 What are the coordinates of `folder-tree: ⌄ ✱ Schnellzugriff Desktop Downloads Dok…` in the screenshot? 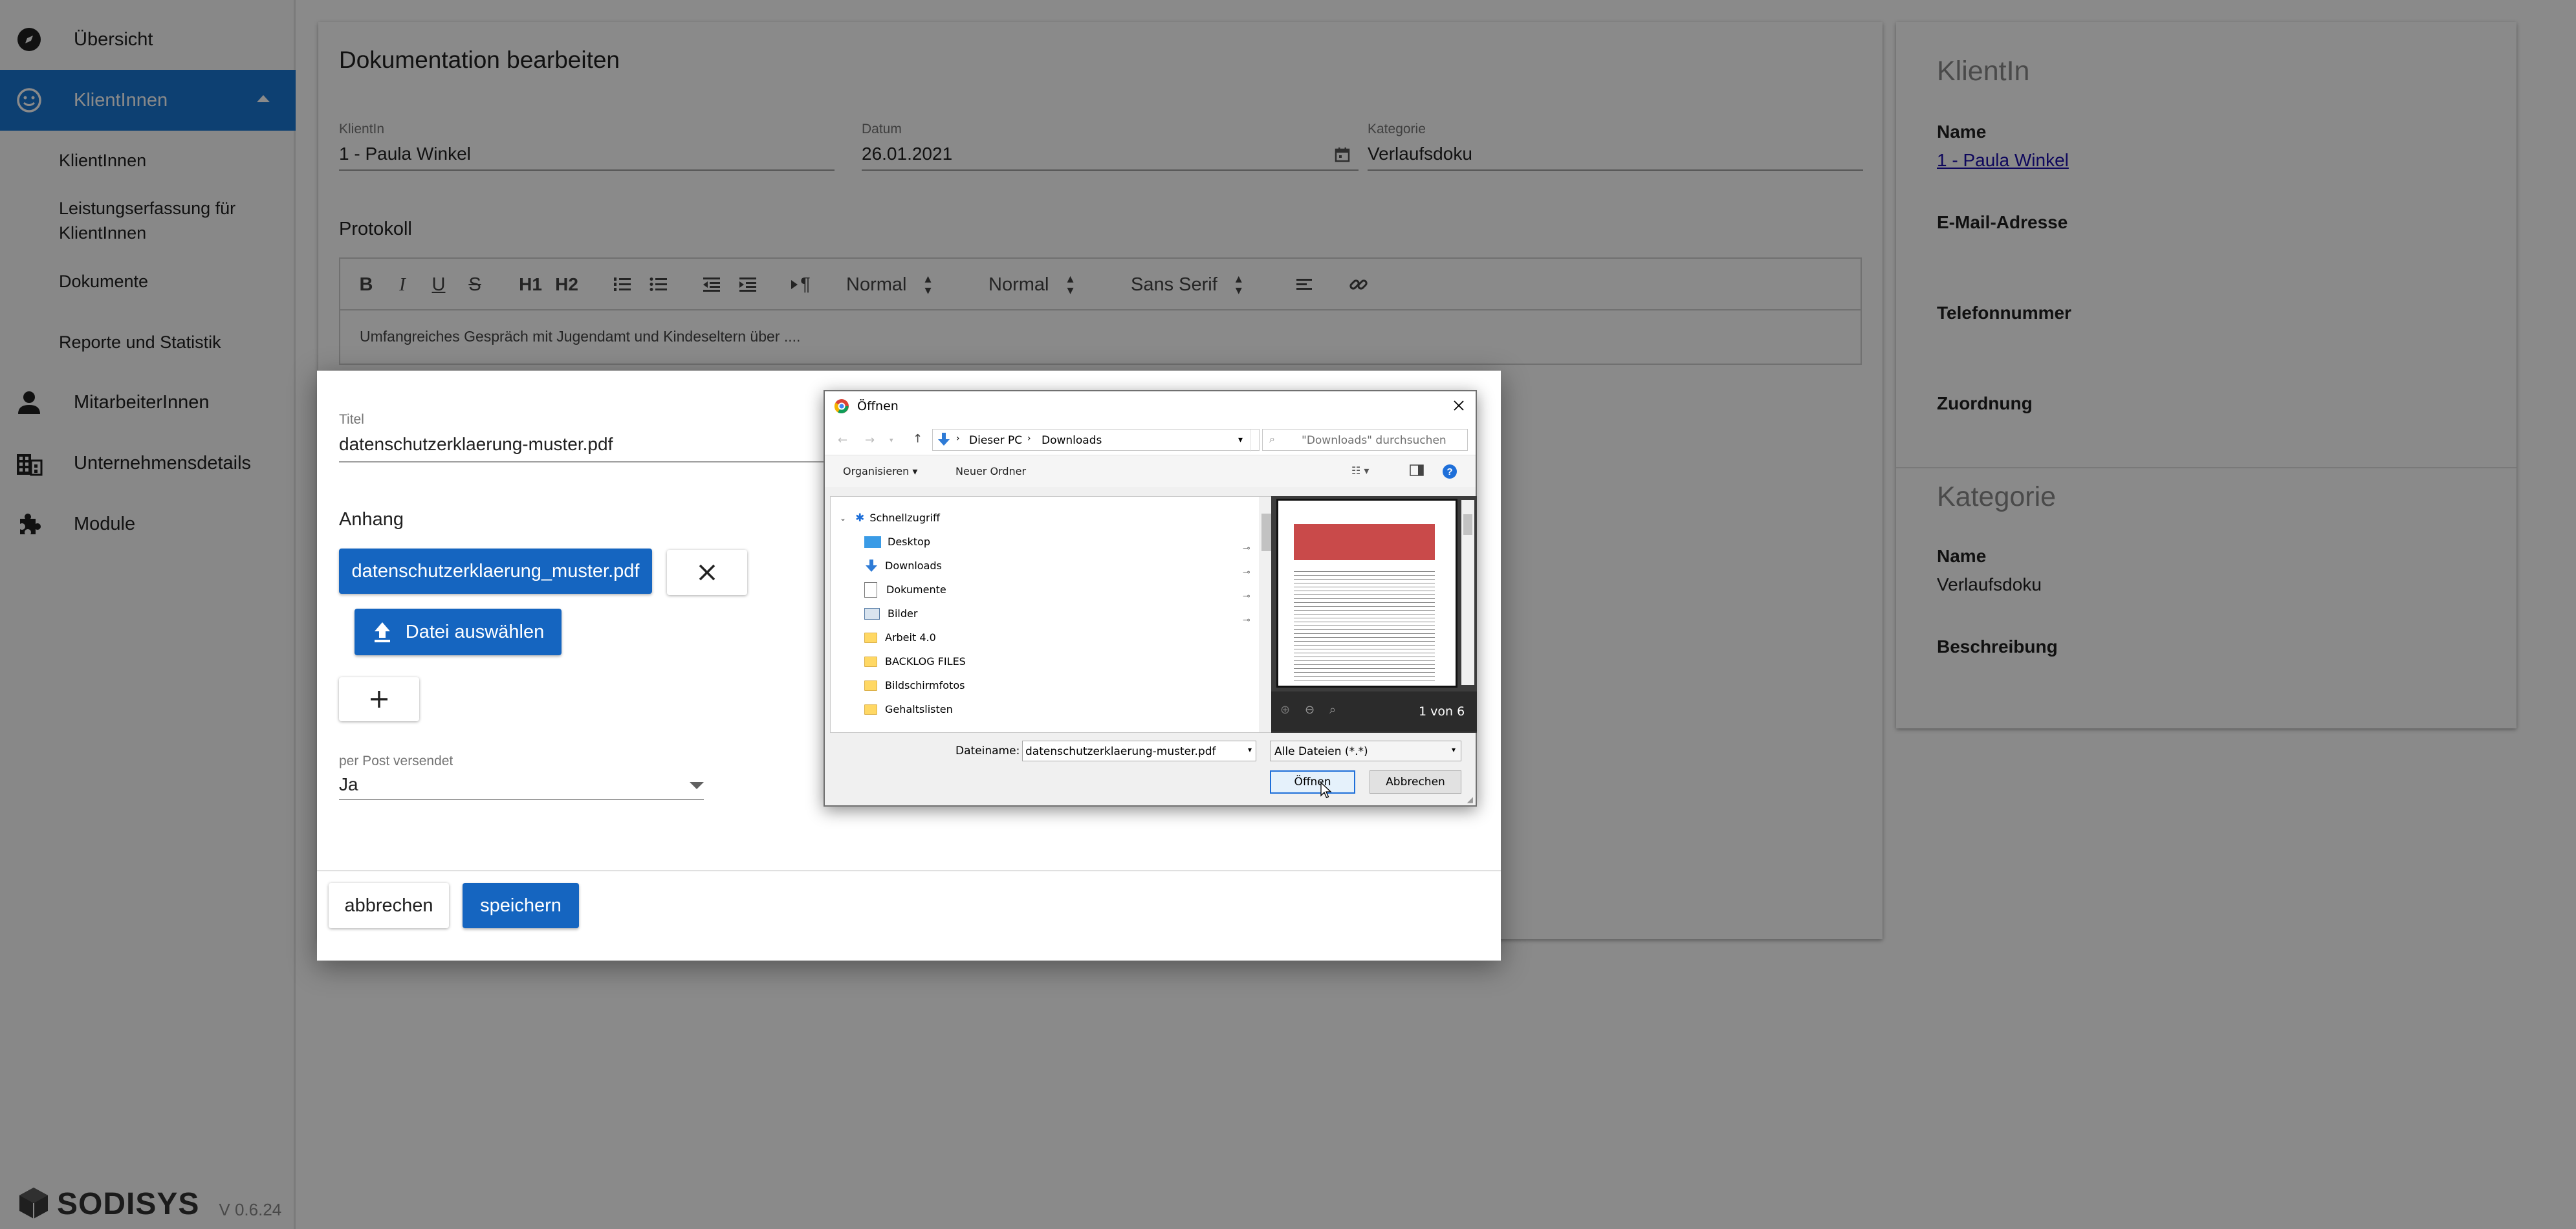 It's located at (1054, 614).